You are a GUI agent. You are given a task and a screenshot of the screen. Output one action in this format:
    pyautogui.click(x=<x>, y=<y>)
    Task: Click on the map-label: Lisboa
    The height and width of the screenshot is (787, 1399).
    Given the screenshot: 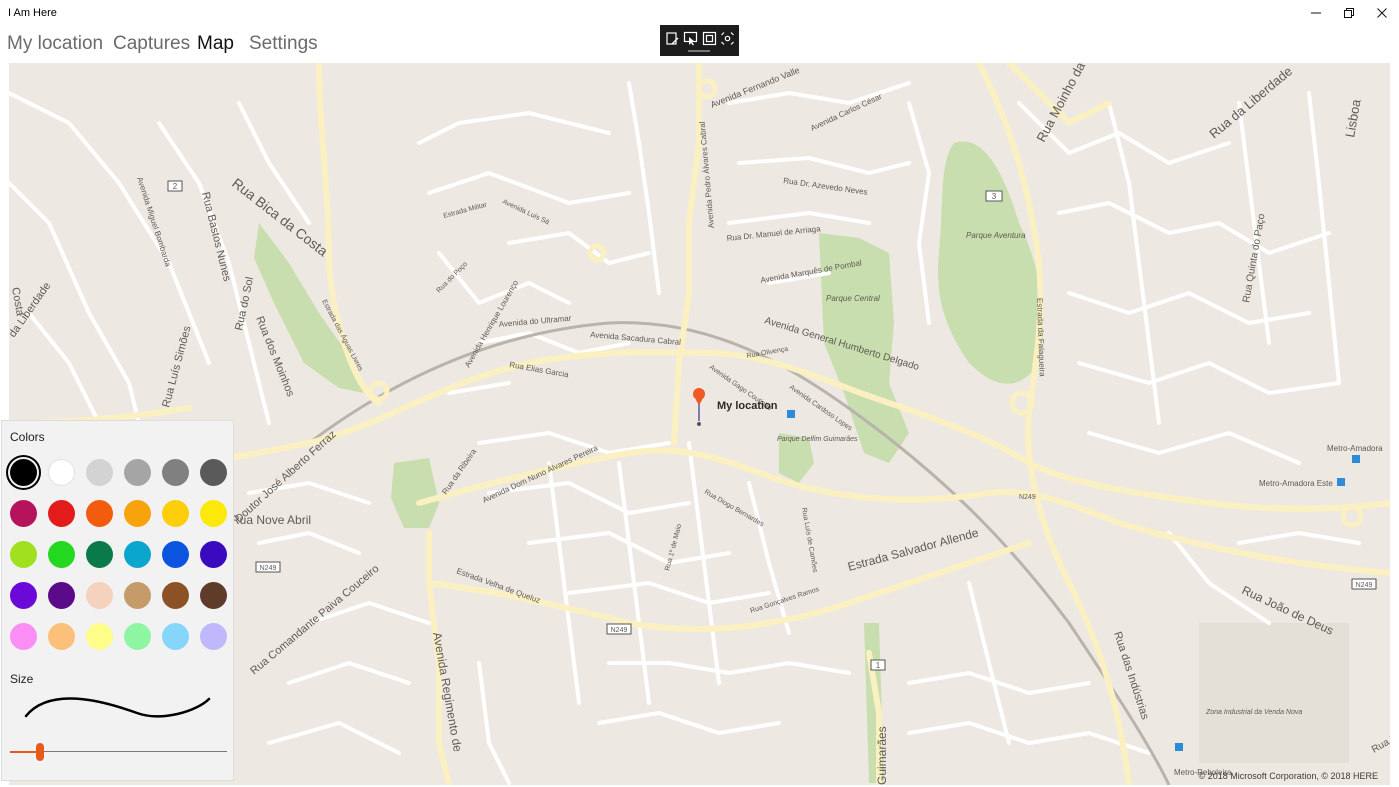 What is the action you would take?
    pyautogui.click(x=1353, y=117)
    